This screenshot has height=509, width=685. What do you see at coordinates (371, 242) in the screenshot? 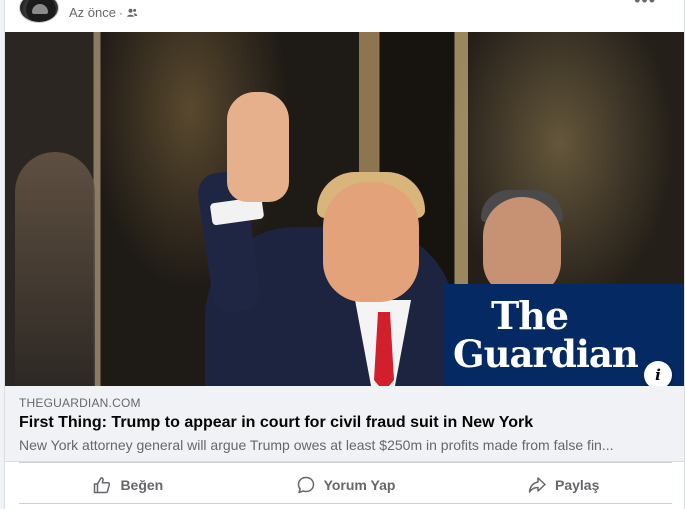
I see `man-head` at bounding box center [371, 242].